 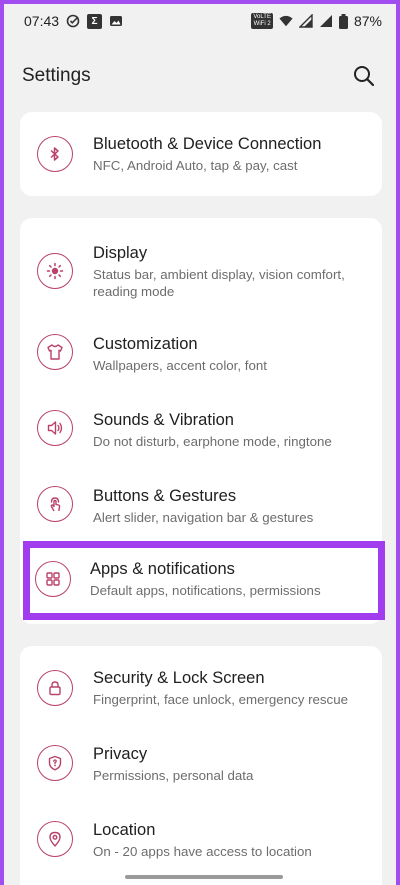 I want to click on item-subtitle: Do not disturb, earphone mode, ringtone, so click(x=212, y=441).